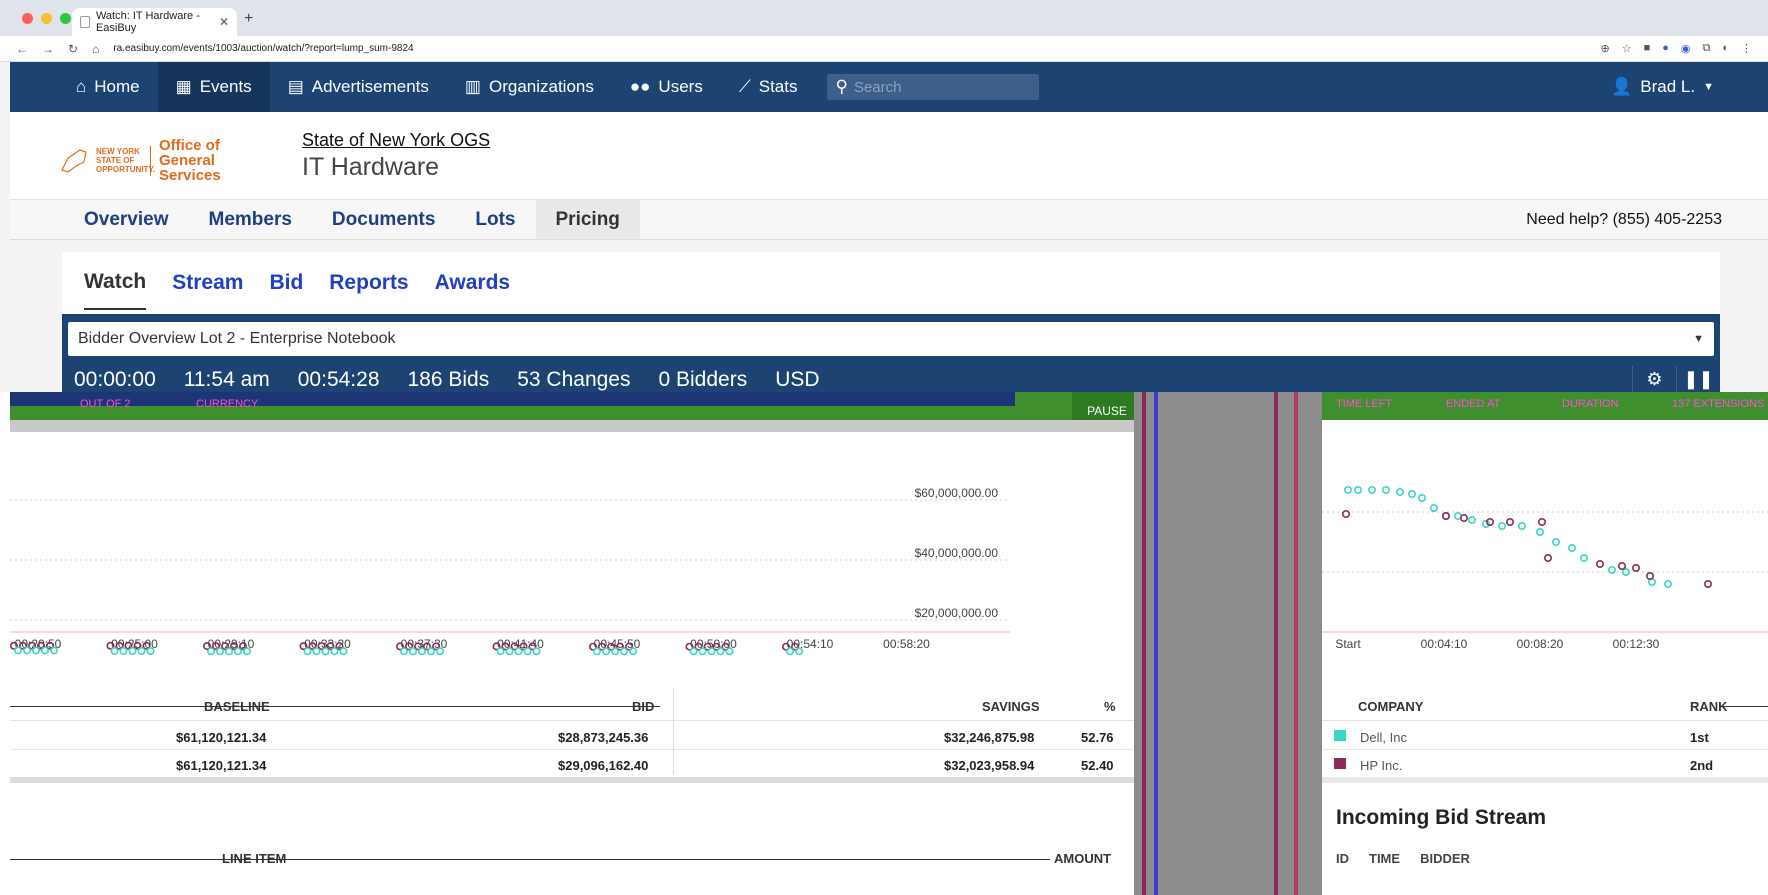 This screenshot has width=1768, height=895. What do you see at coordinates (744, 86) in the screenshot?
I see `line-chart-icon: ⟋` at bounding box center [744, 86].